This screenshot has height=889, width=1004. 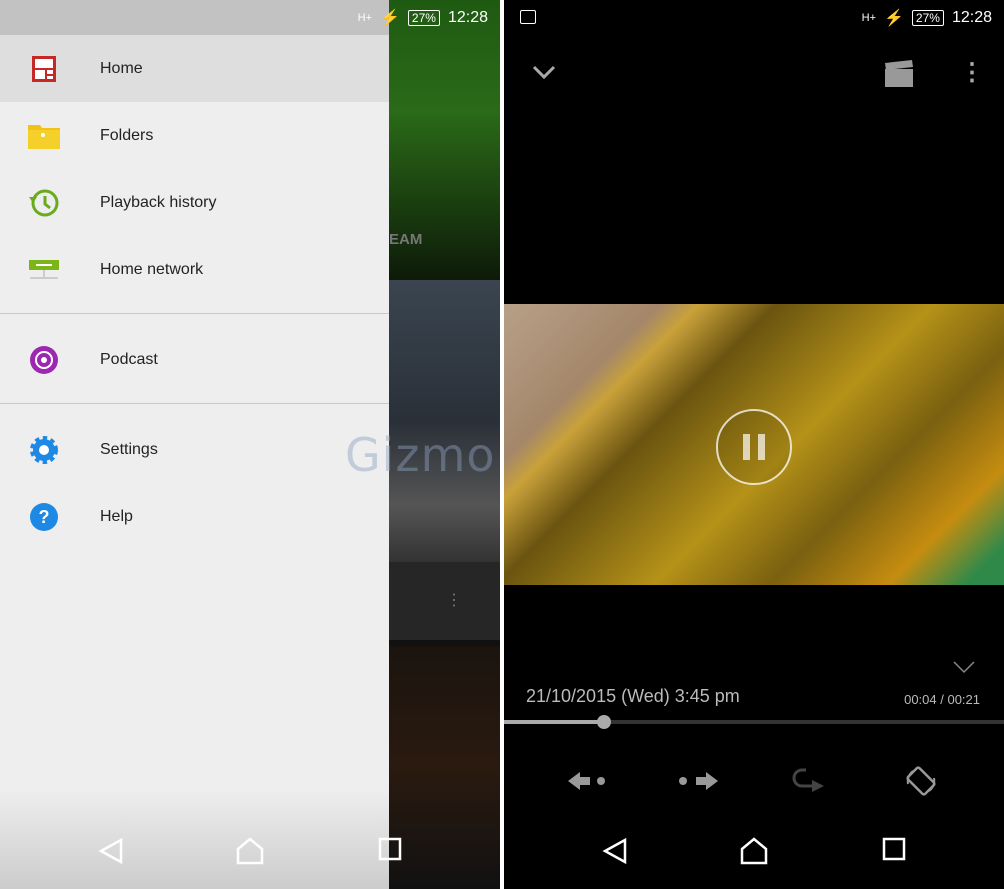 I want to click on drawer-item-home-network: Home network, so click(x=194, y=269).